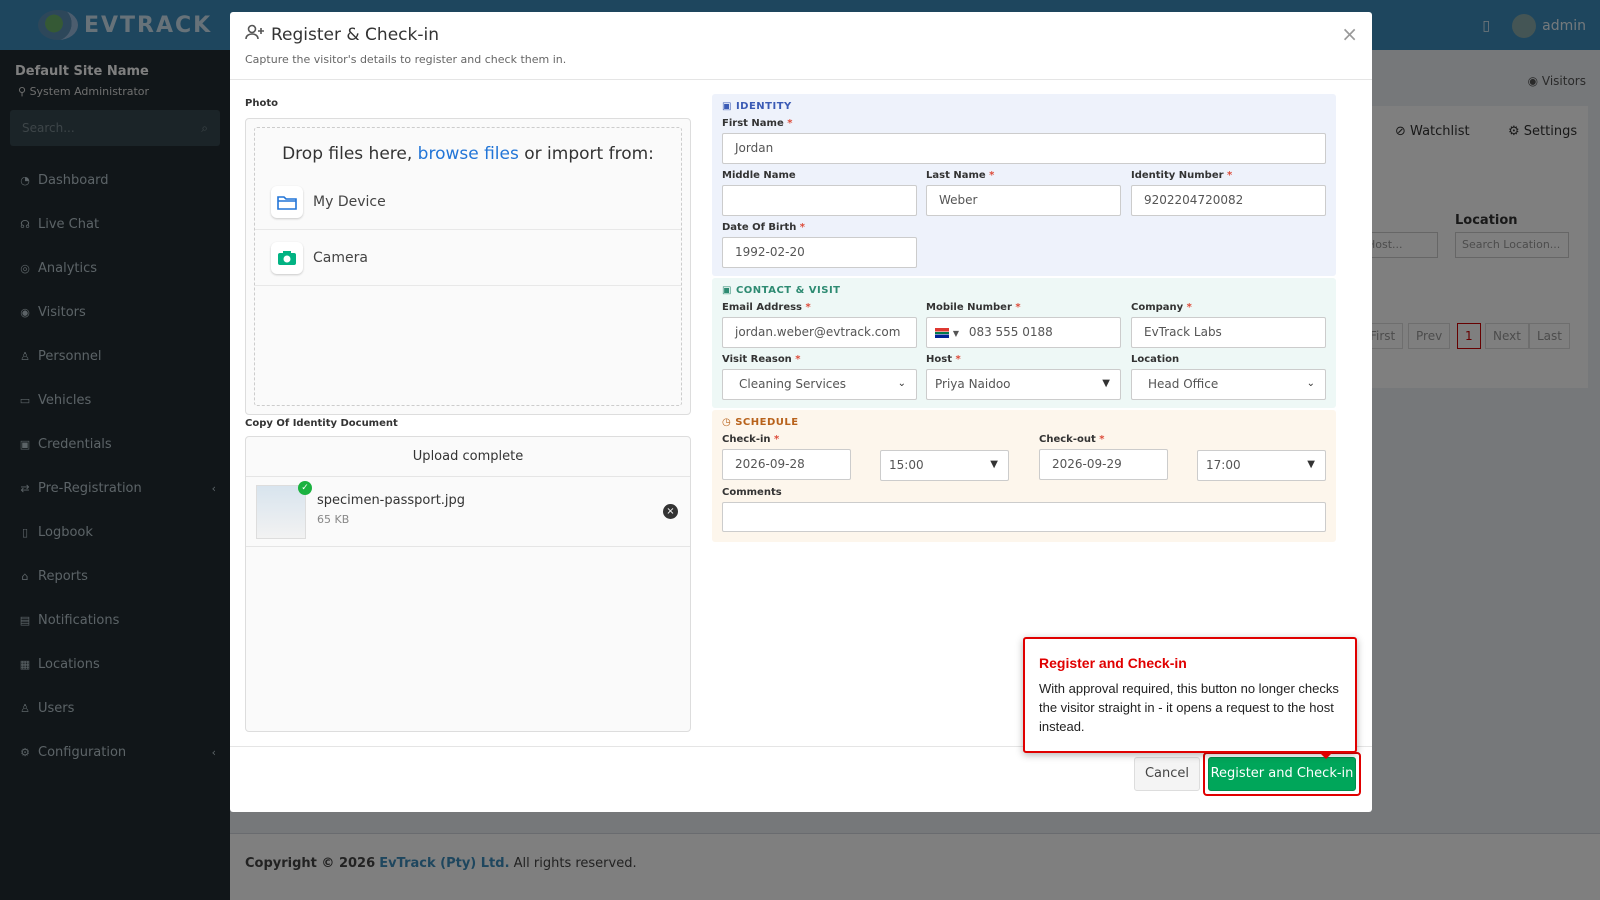  What do you see at coordinates (819, 252) in the screenshot?
I see `date-of-birth-input: 1992-02-20` at bounding box center [819, 252].